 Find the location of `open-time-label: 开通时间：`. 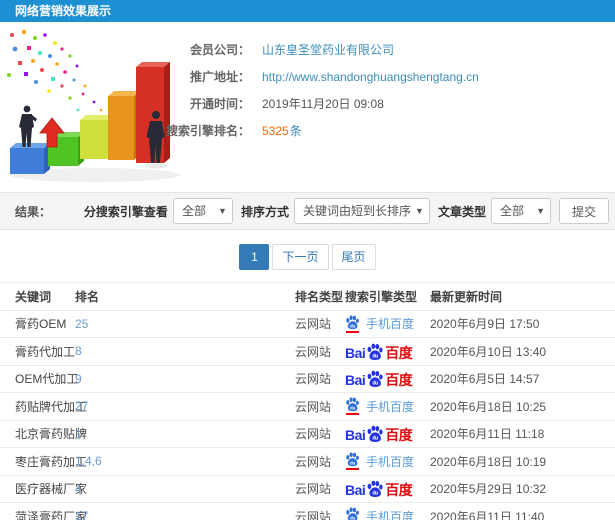

open-time-label: 开通时间： is located at coordinates (219, 104).